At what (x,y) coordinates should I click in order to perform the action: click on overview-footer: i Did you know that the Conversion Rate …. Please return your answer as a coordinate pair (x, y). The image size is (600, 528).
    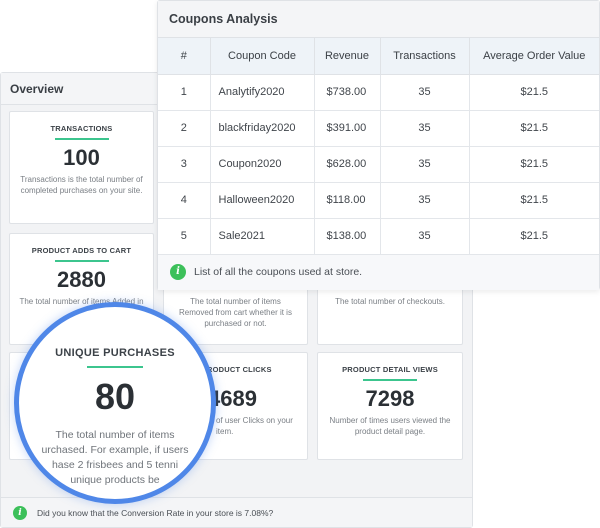
    Looking at the image, I should click on (236, 512).